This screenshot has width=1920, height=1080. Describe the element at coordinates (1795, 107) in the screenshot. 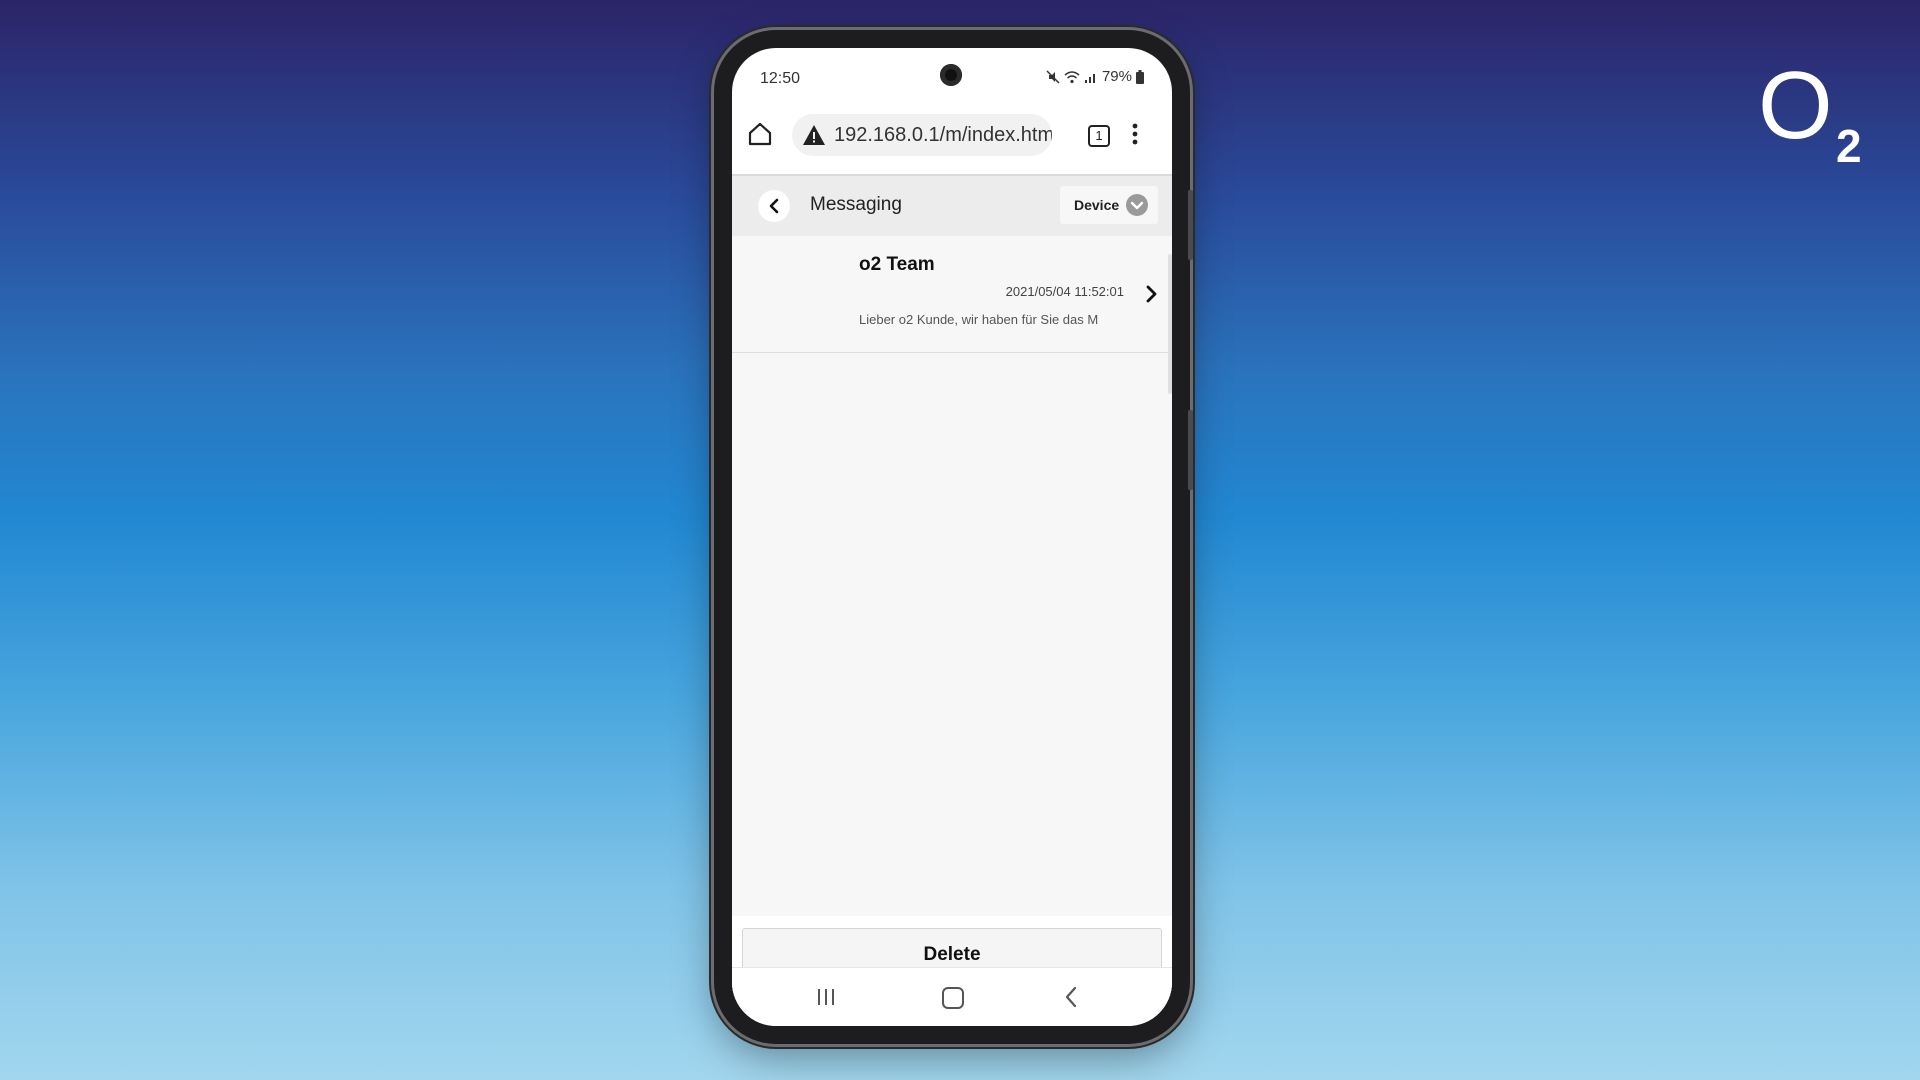

I see `svg-text: O` at that location.